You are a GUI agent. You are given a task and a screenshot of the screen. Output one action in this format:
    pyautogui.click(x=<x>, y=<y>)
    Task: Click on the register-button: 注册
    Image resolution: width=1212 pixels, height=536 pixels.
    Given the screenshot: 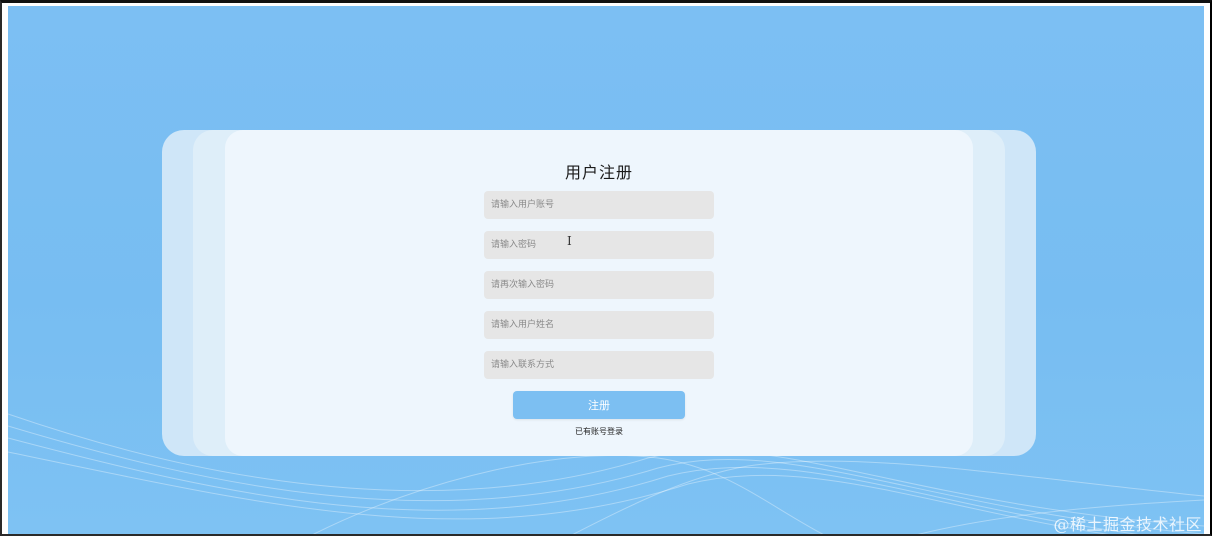 What is the action you would take?
    pyautogui.click(x=599, y=405)
    